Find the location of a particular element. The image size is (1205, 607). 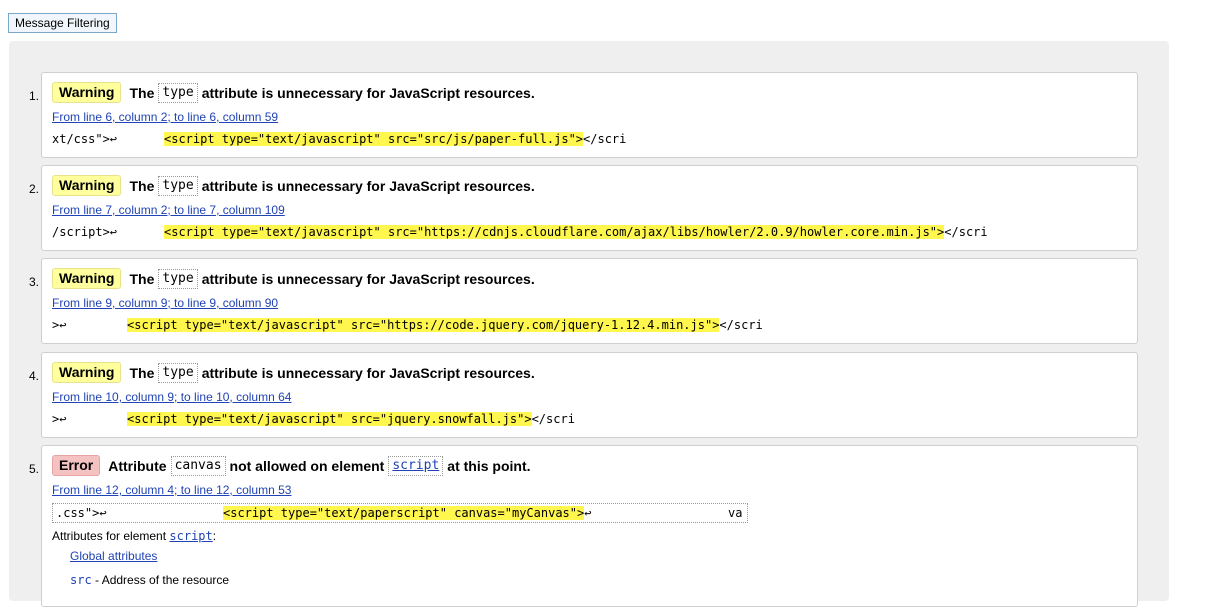

src-attribute-line: src - Address of the resource is located at coordinates (149, 580).